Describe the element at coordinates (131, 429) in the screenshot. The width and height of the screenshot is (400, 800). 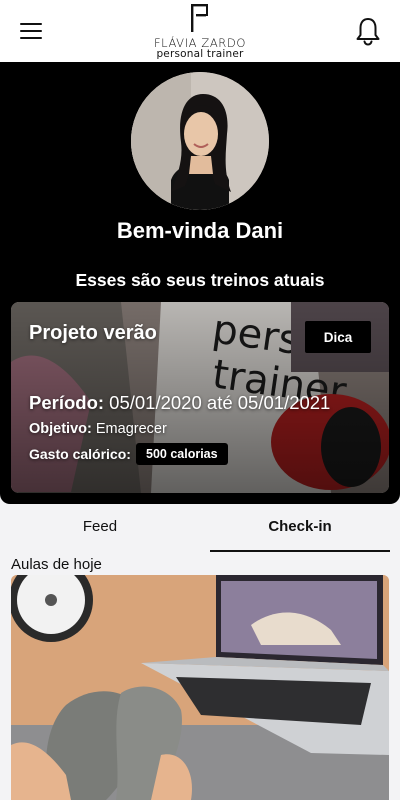
I see `goal-value: Emagrecer` at that location.